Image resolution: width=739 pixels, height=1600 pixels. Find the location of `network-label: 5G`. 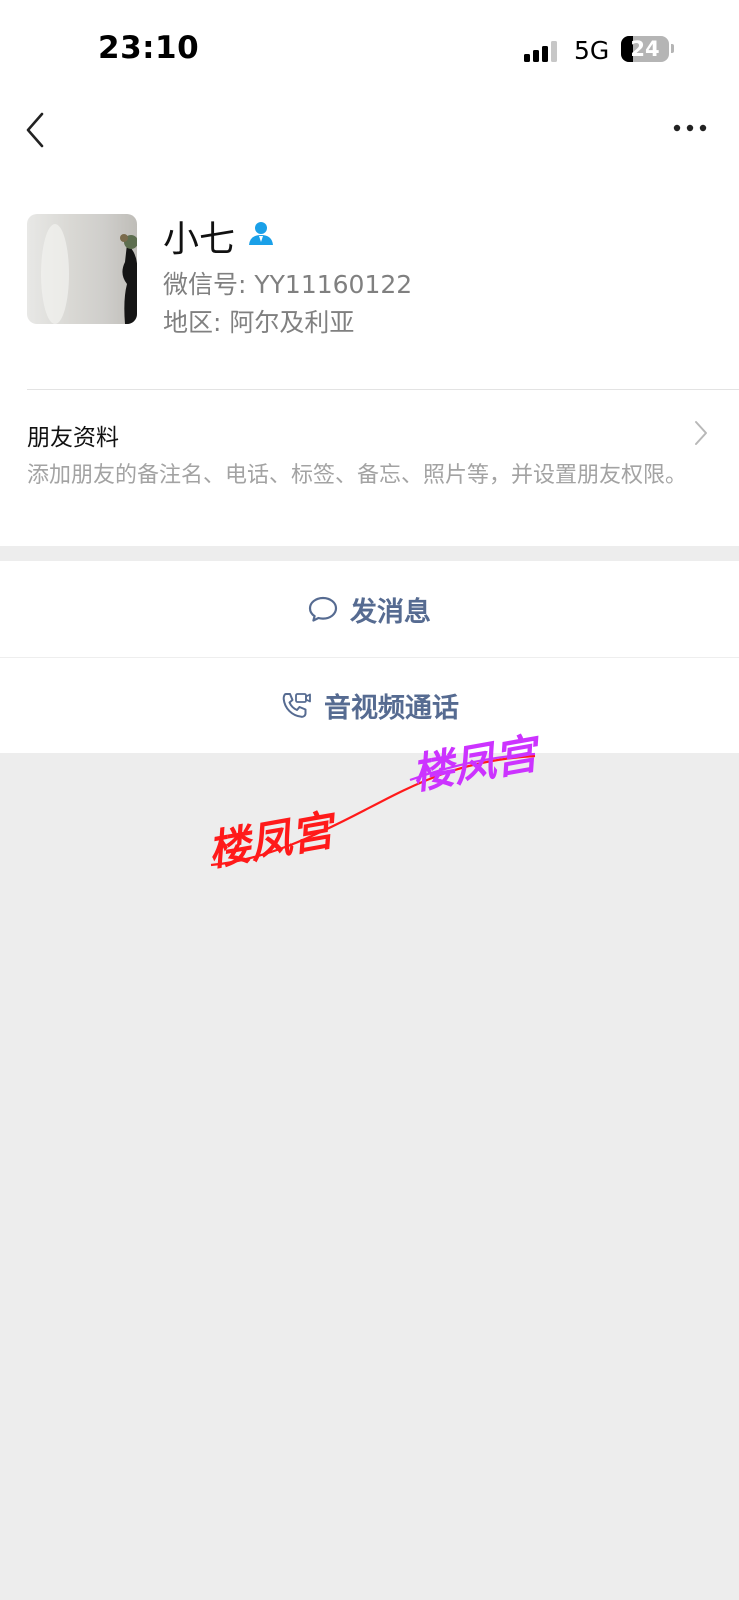

network-label: 5G is located at coordinates (592, 50).